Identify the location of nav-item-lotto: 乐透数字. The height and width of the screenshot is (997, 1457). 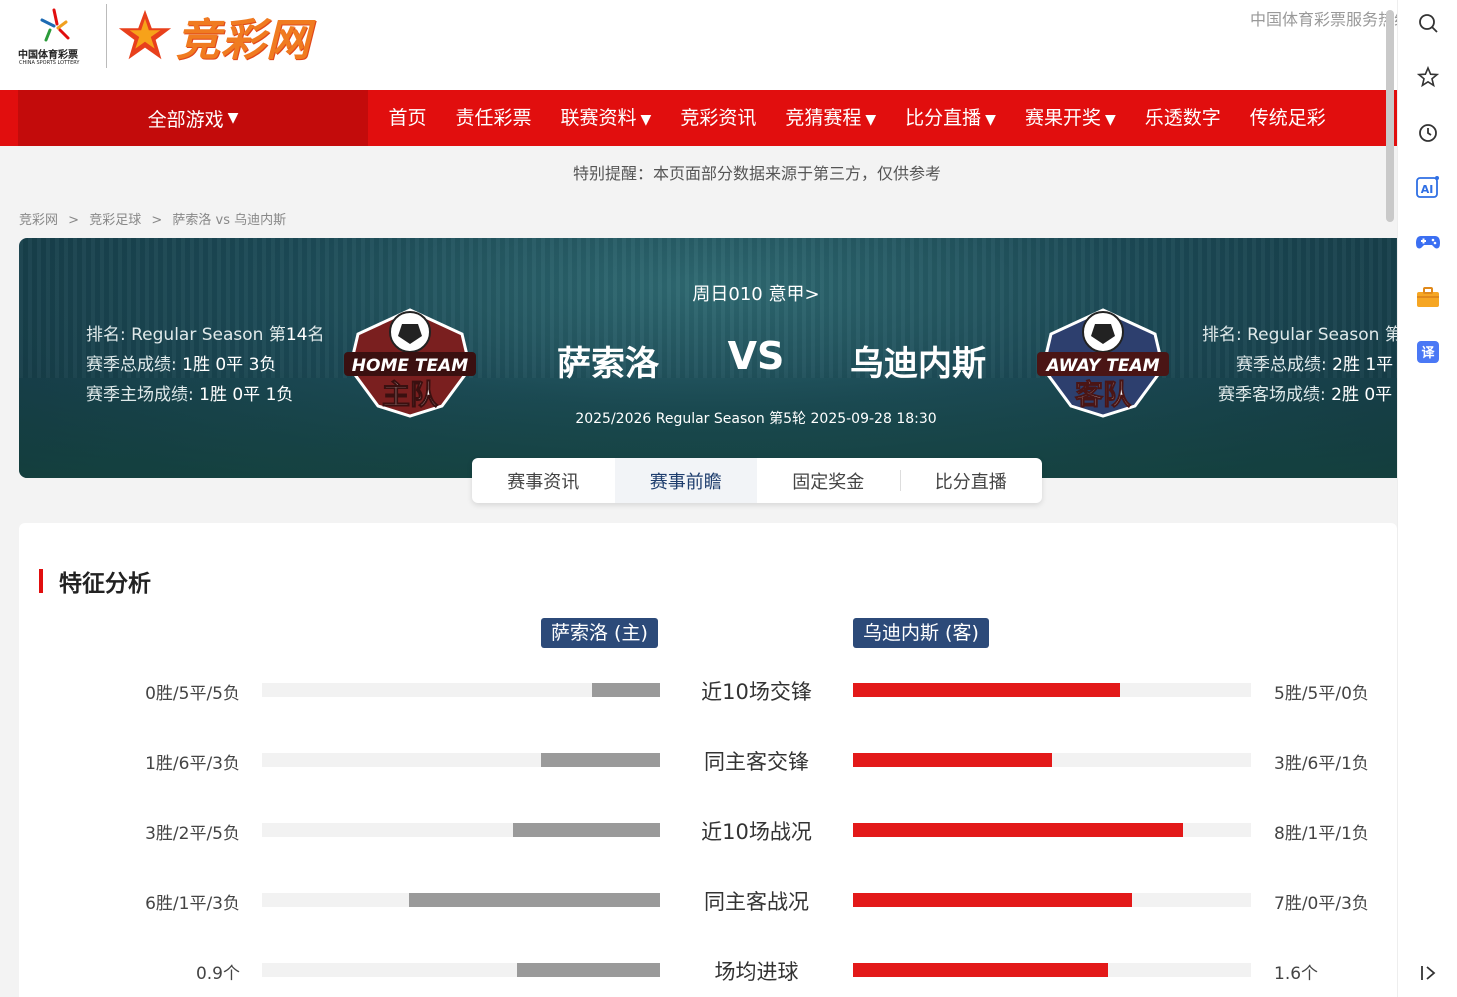
(1182, 118).